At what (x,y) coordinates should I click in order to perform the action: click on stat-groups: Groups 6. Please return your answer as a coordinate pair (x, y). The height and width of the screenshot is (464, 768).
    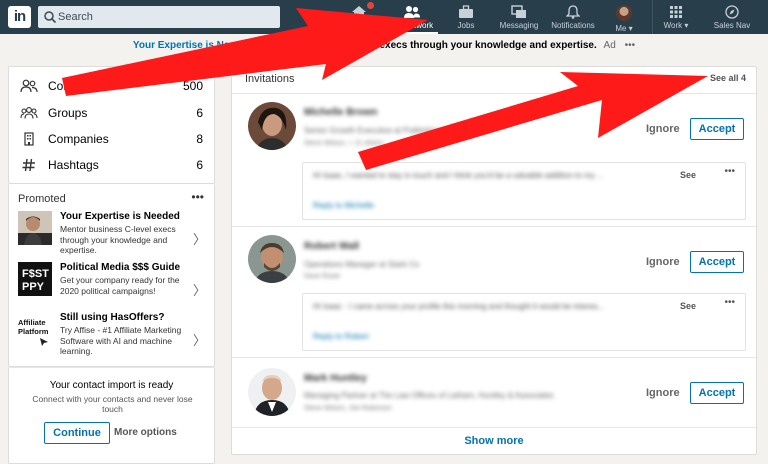
    Looking at the image, I should click on (111, 113).